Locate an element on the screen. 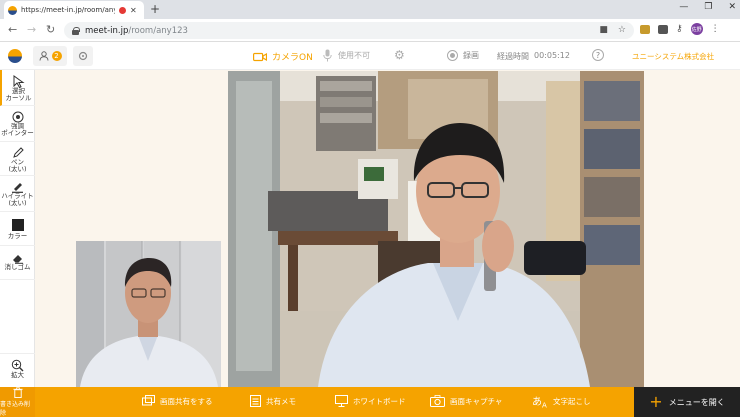 Image resolution: width=740 pixels, height=417 pixels. self-video-frame is located at coordinates (148, 314).